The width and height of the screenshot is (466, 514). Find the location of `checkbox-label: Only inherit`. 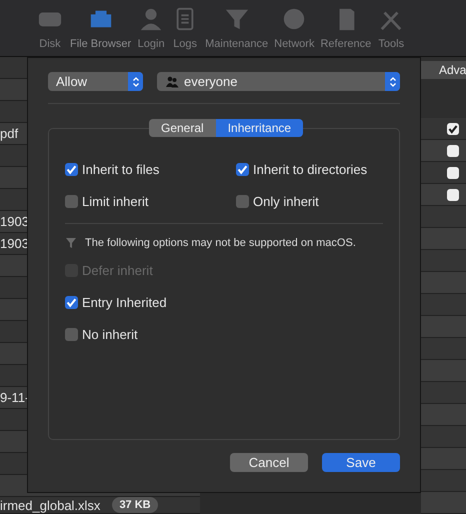

checkbox-label: Only inherit is located at coordinates (286, 201).